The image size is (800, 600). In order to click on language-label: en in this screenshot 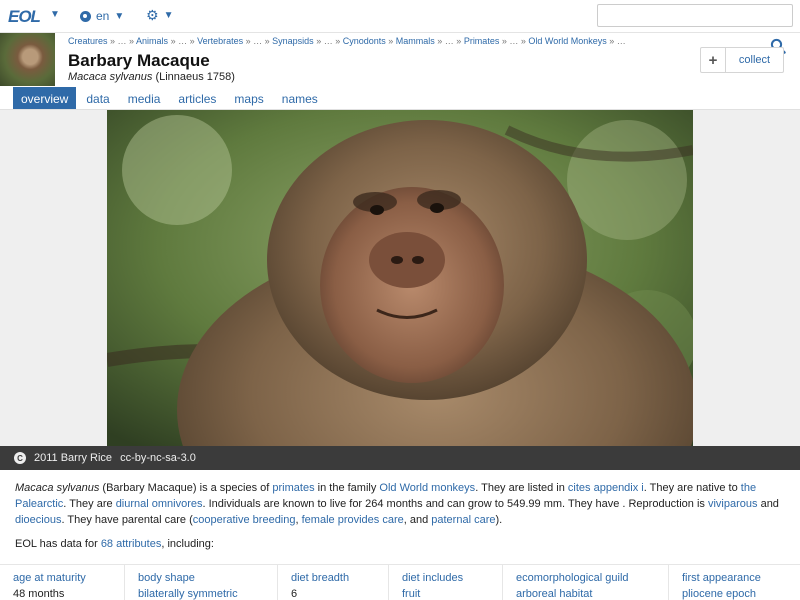, I will do `click(103, 16)`.